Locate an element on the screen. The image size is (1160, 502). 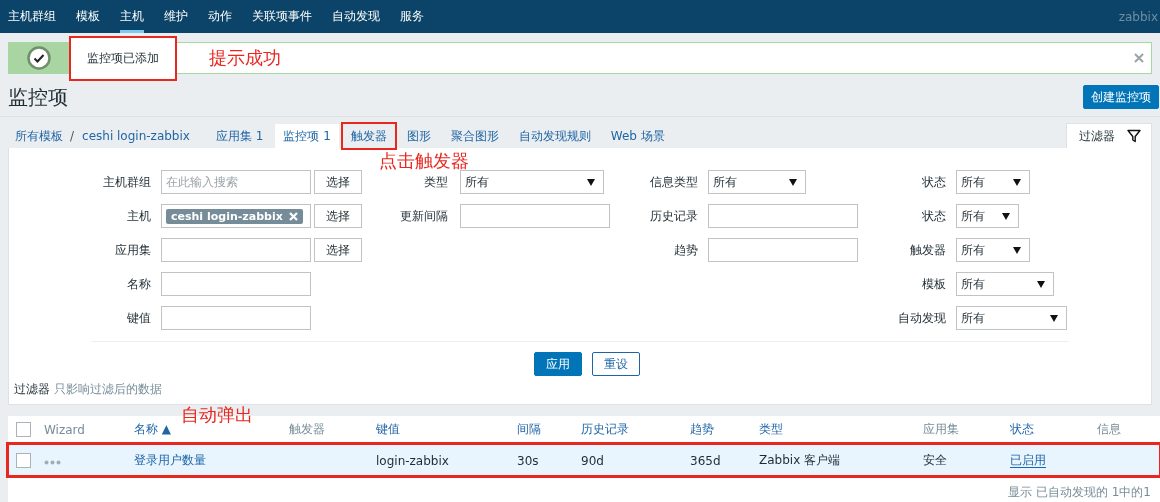
status-link: 已启用 is located at coordinates (1028, 460).